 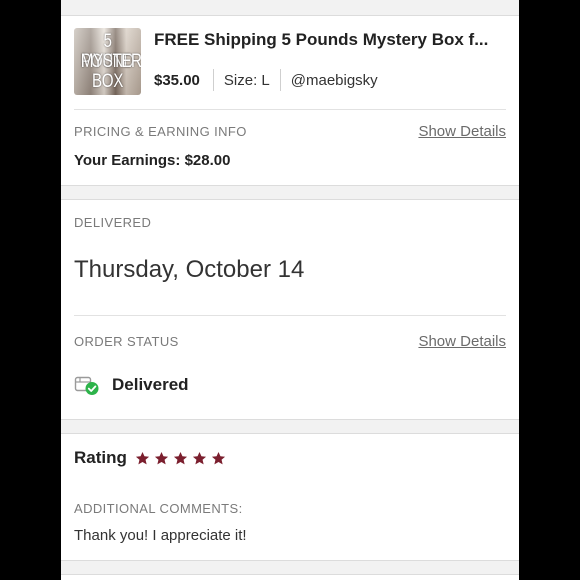 I want to click on seller-username: @maebigsky, so click(x=334, y=80).